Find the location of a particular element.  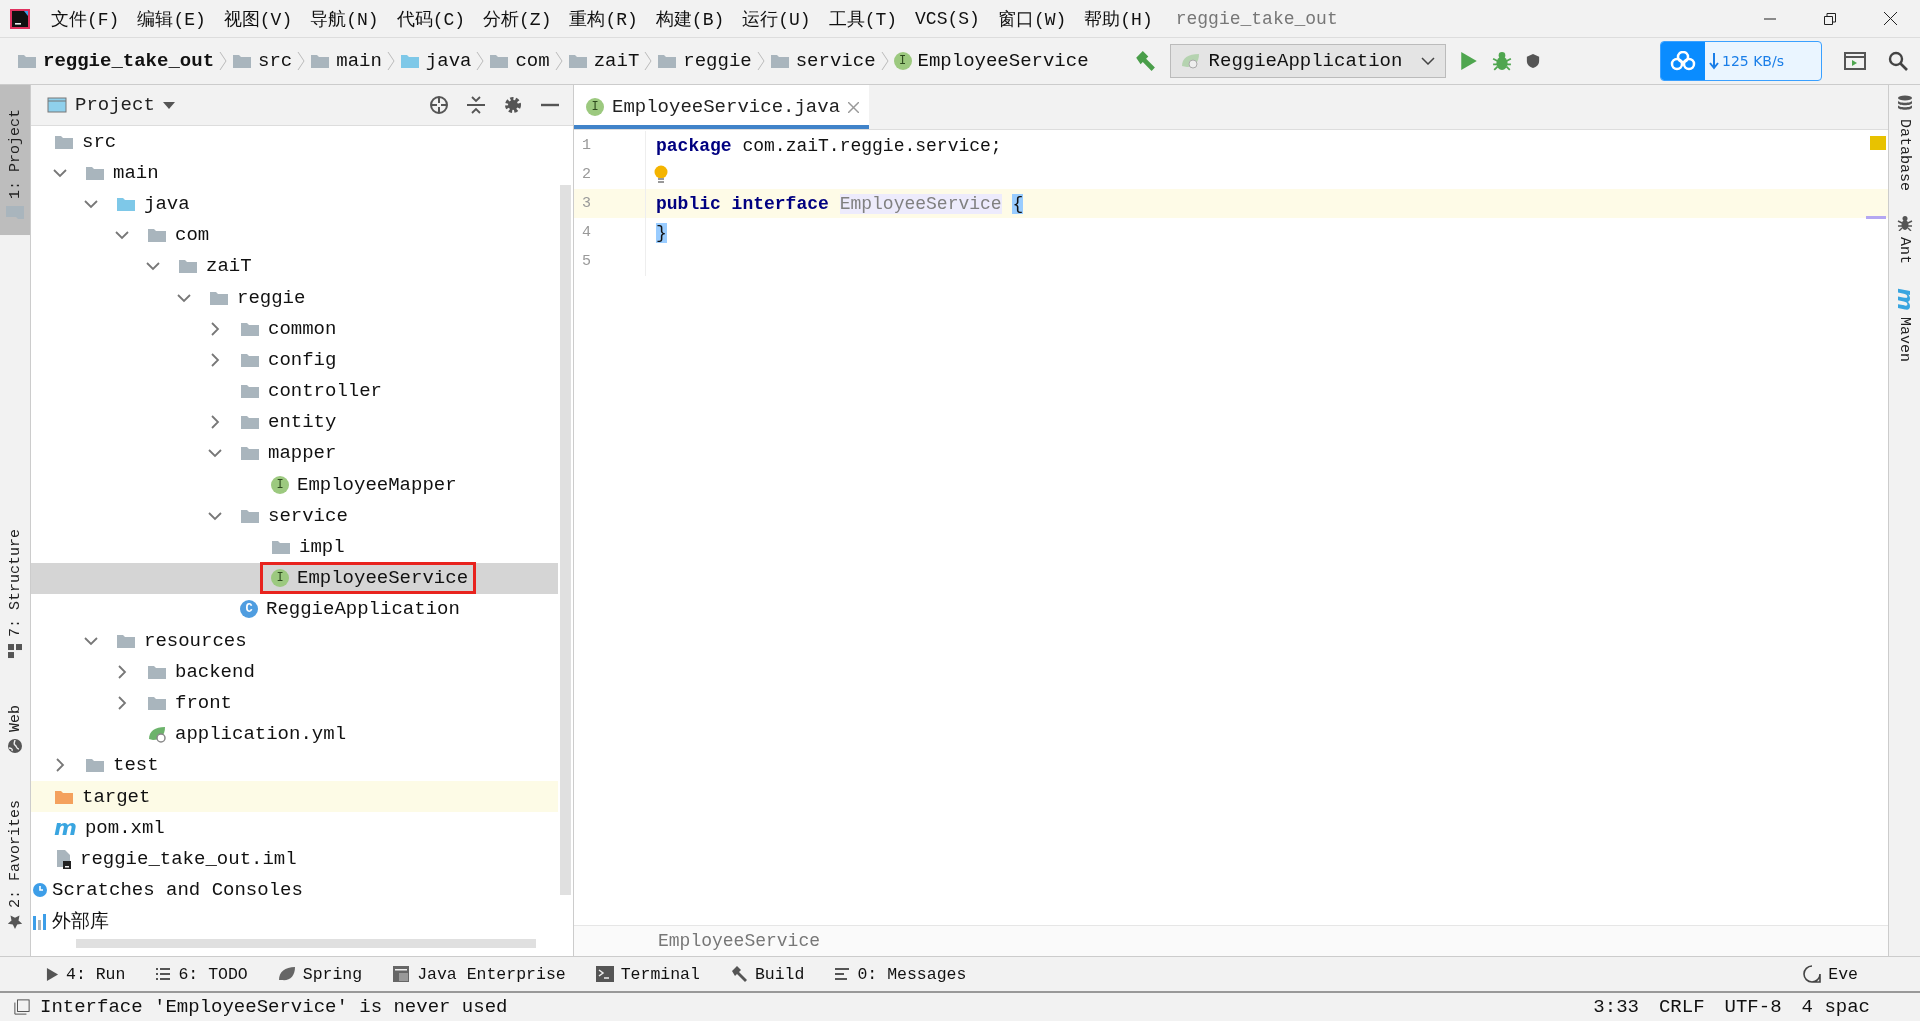

tree-item: reggie_take_out.iml is located at coordinates (188, 858).